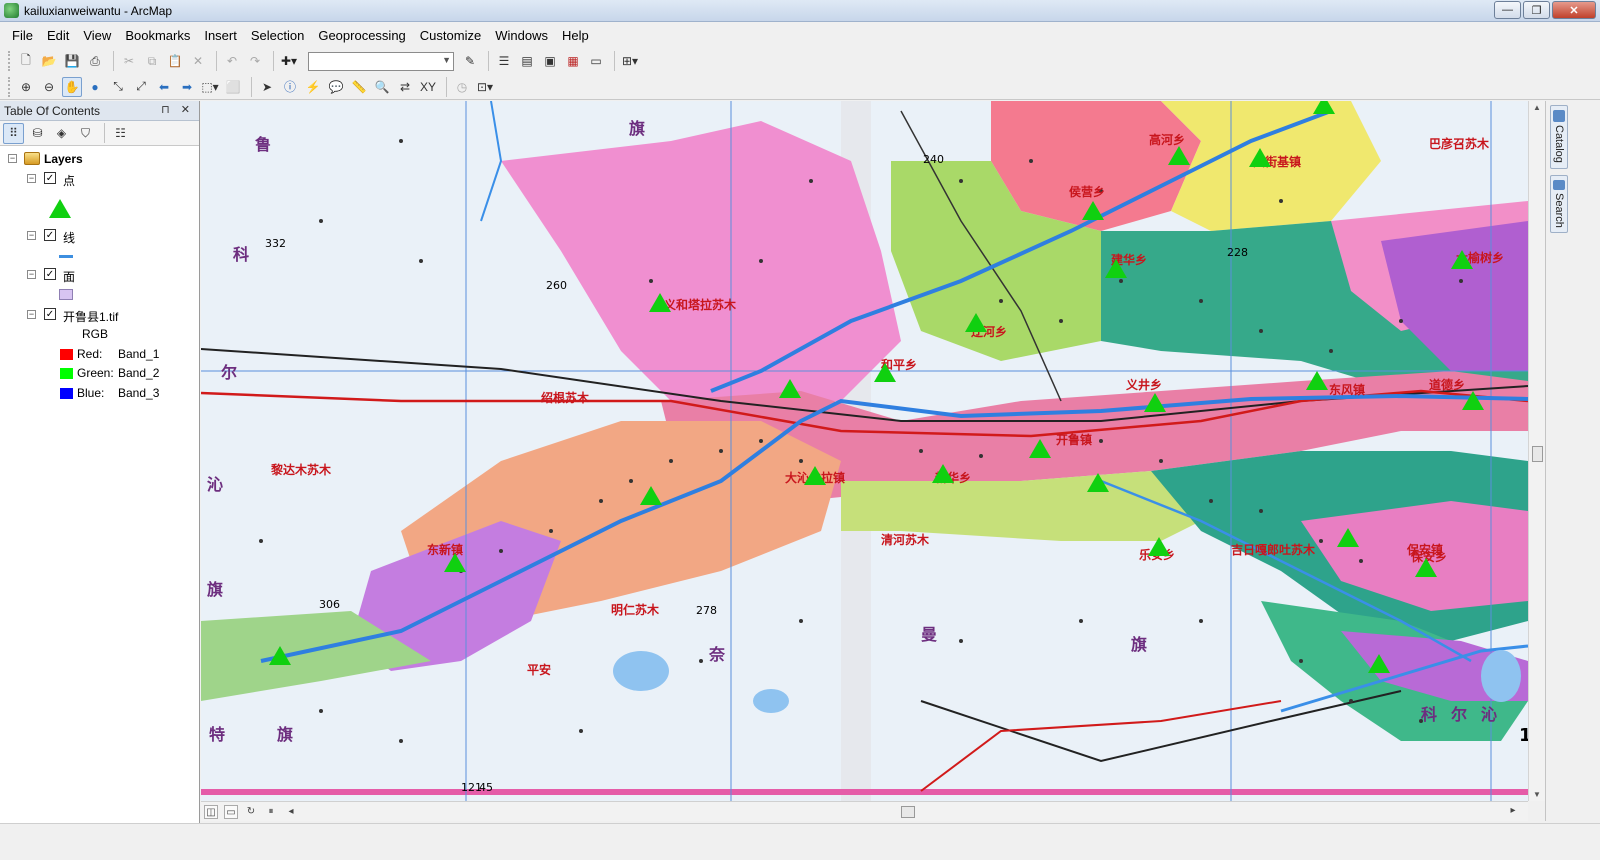  Describe the element at coordinates (61, 133) in the screenshot. I see `list-by-visibility-icon: ◈` at that location.